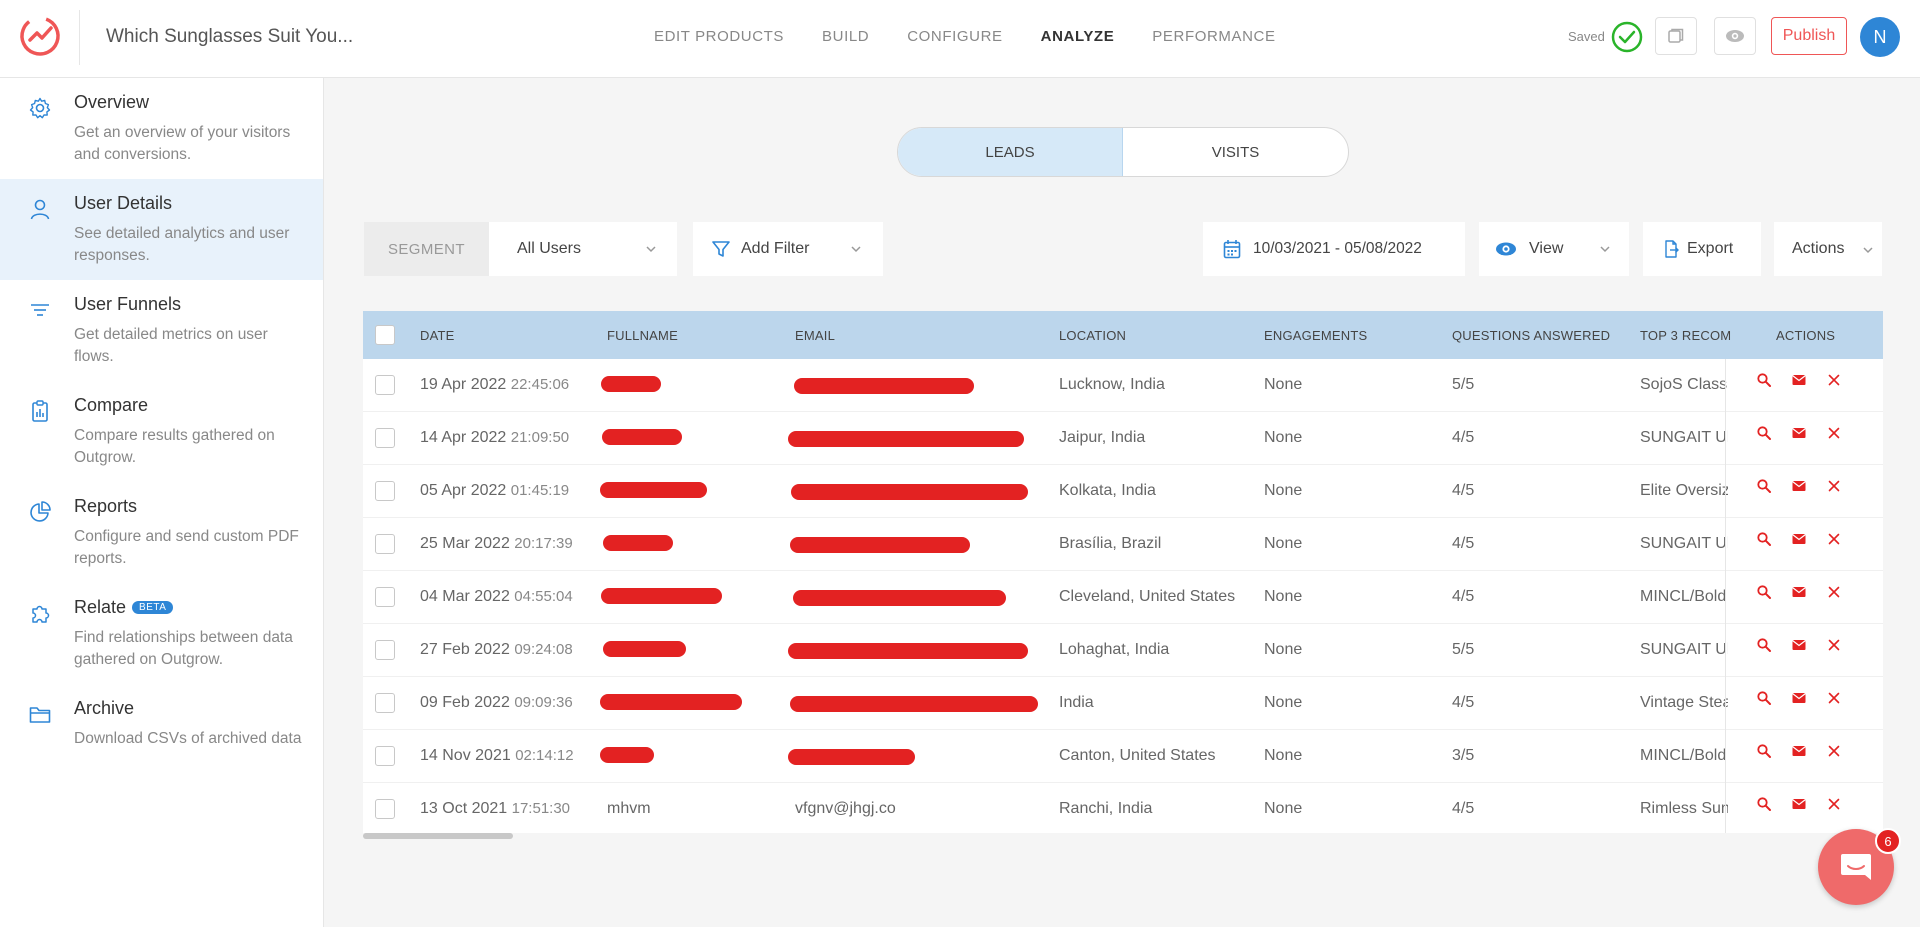 The image size is (1920, 927). What do you see at coordinates (815, 335) in the screenshot?
I see `col-email: EMAIL` at bounding box center [815, 335].